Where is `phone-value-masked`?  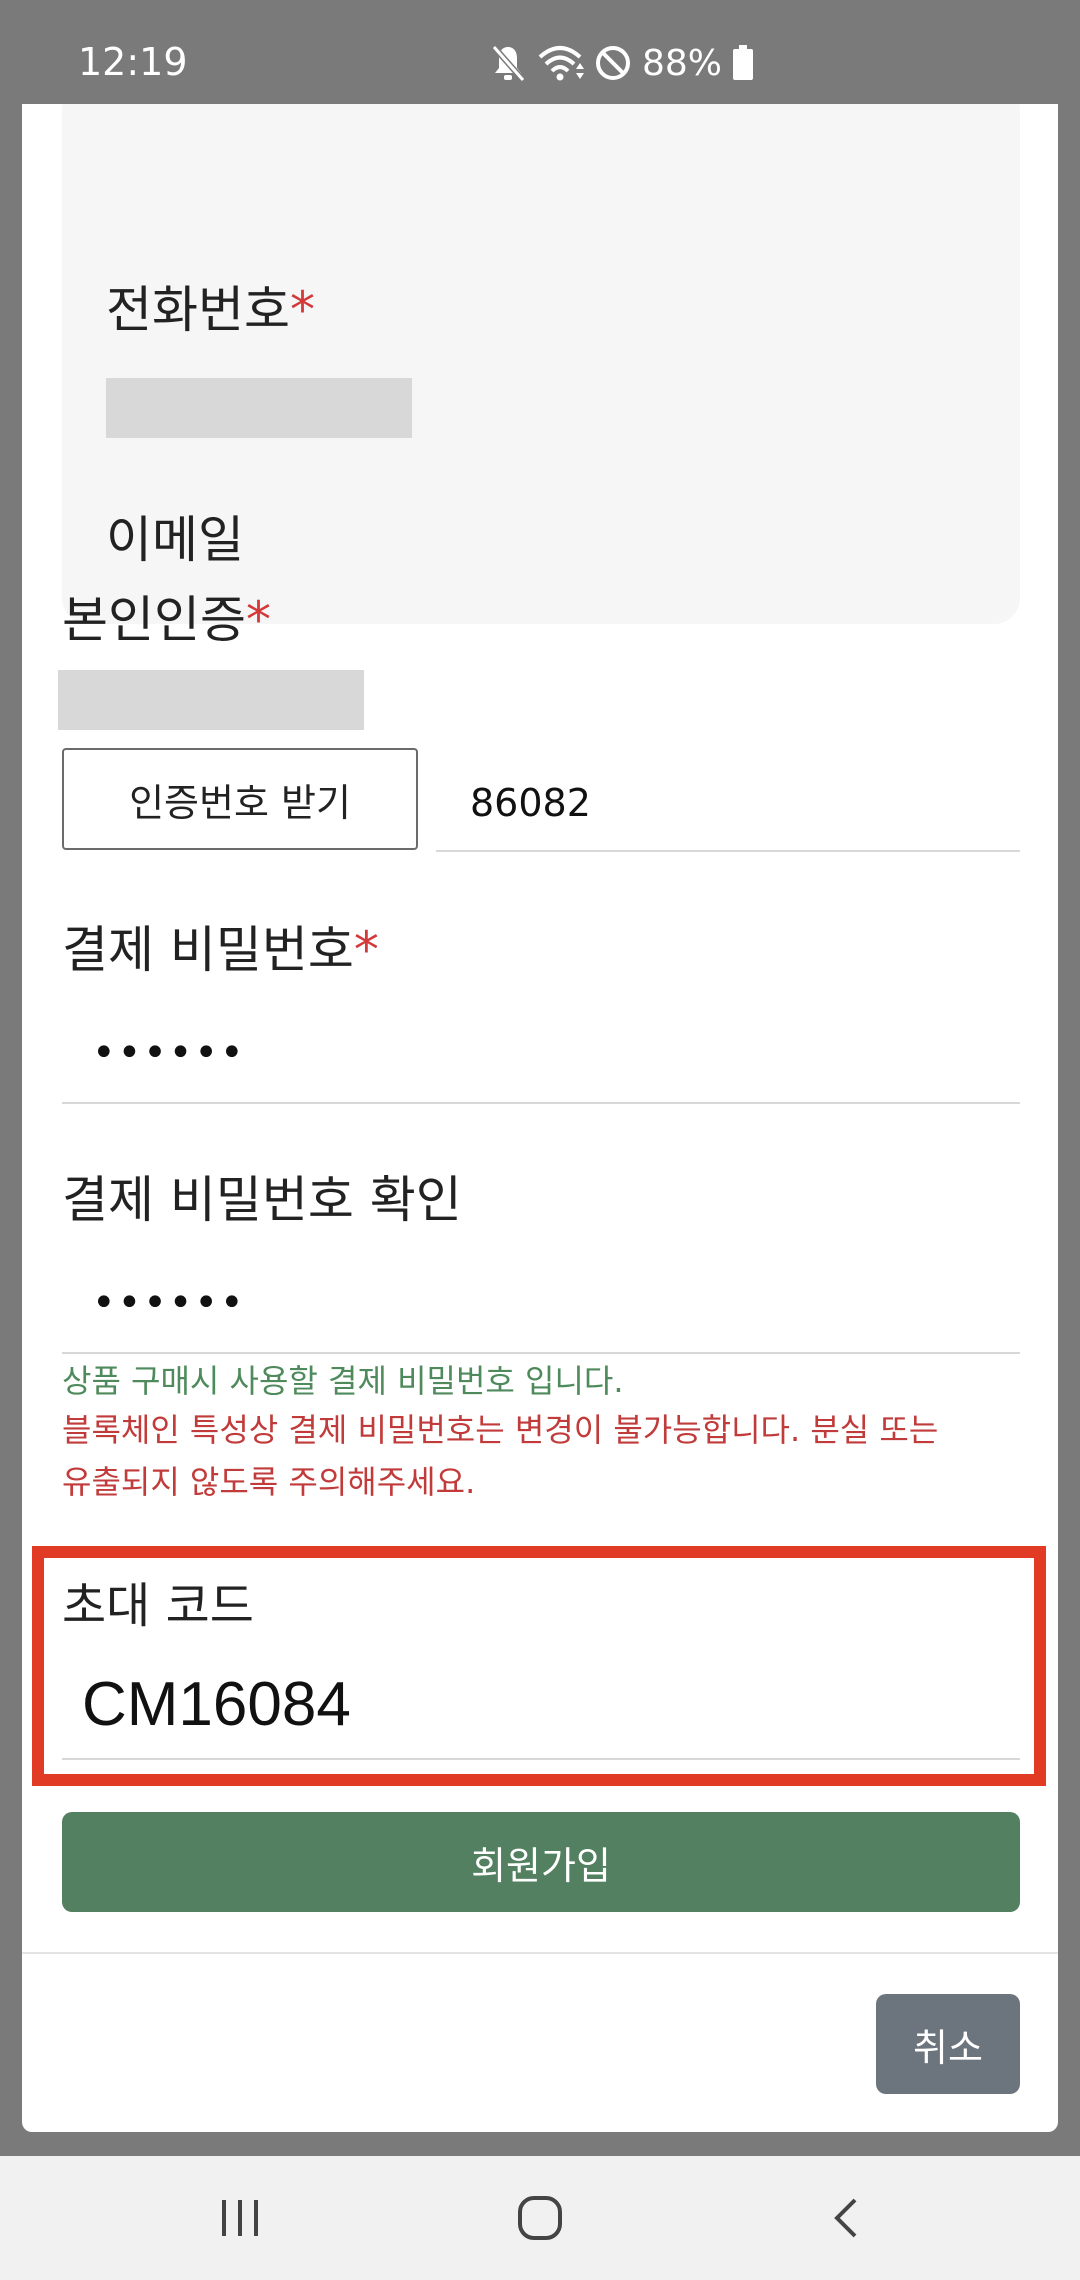 phone-value-masked is located at coordinates (259, 408).